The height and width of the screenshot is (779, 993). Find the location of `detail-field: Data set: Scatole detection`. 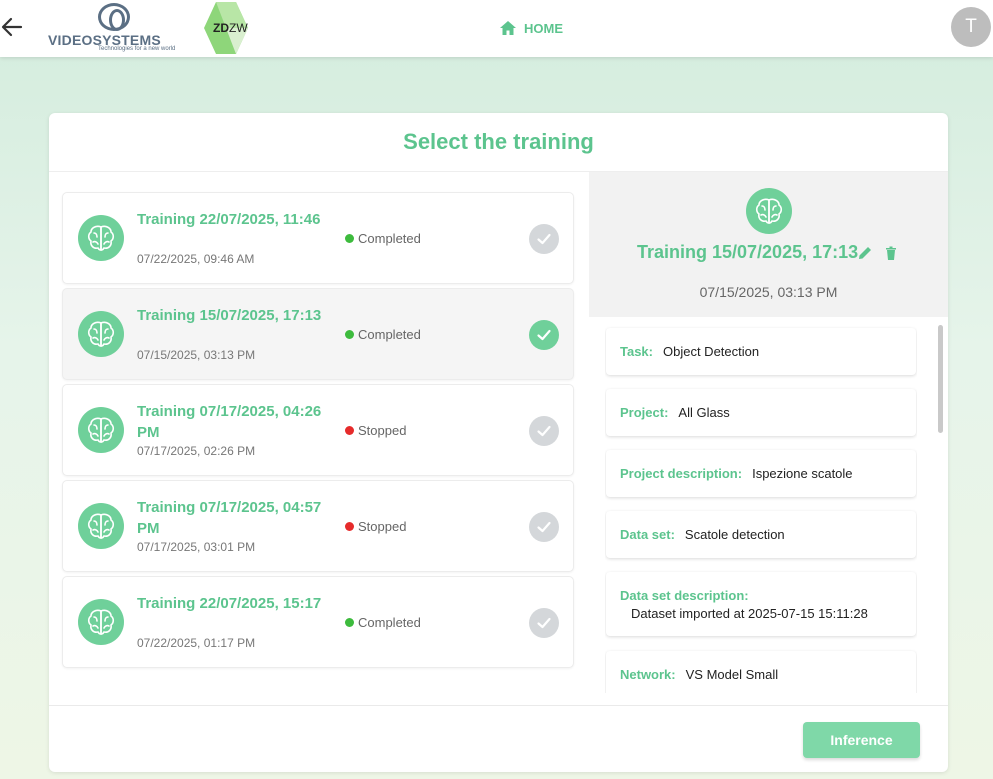

detail-field: Data set: Scatole detection is located at coordinates (761, 534).